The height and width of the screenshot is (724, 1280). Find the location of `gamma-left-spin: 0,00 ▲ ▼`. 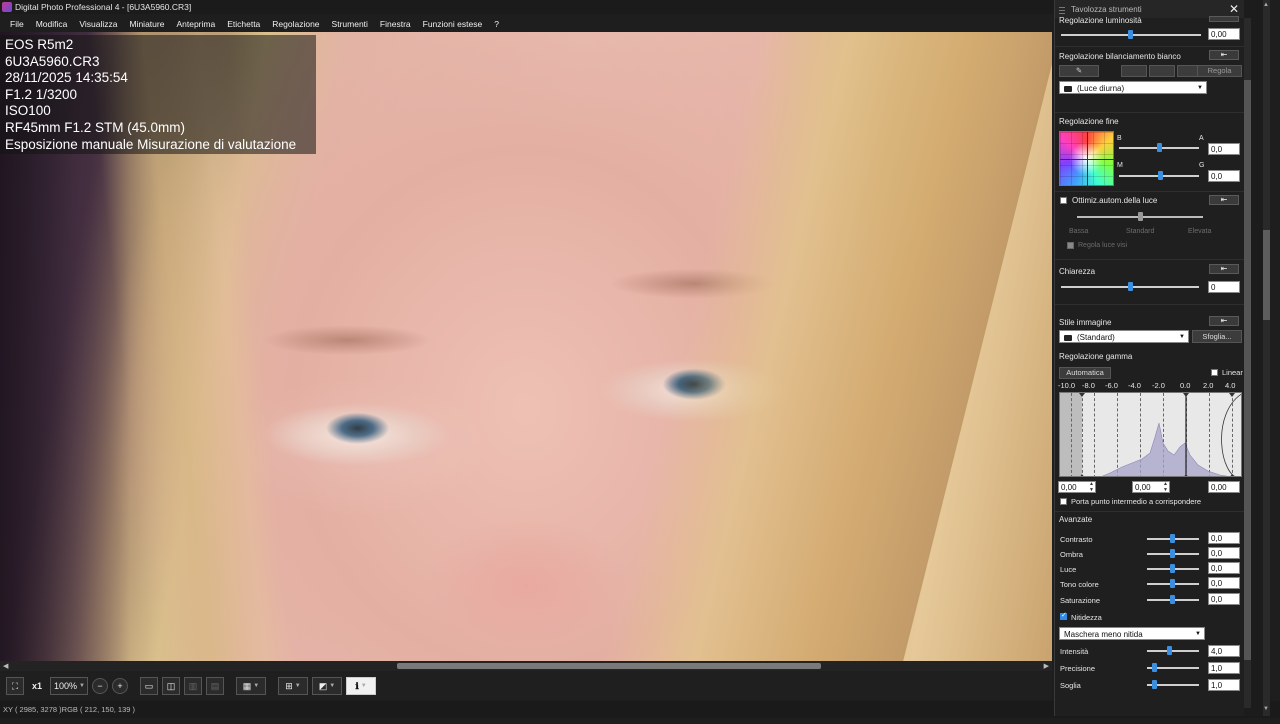

gamma-left-spin: 0,00 ▲ ▼ is located at coordinates (1077, 487).